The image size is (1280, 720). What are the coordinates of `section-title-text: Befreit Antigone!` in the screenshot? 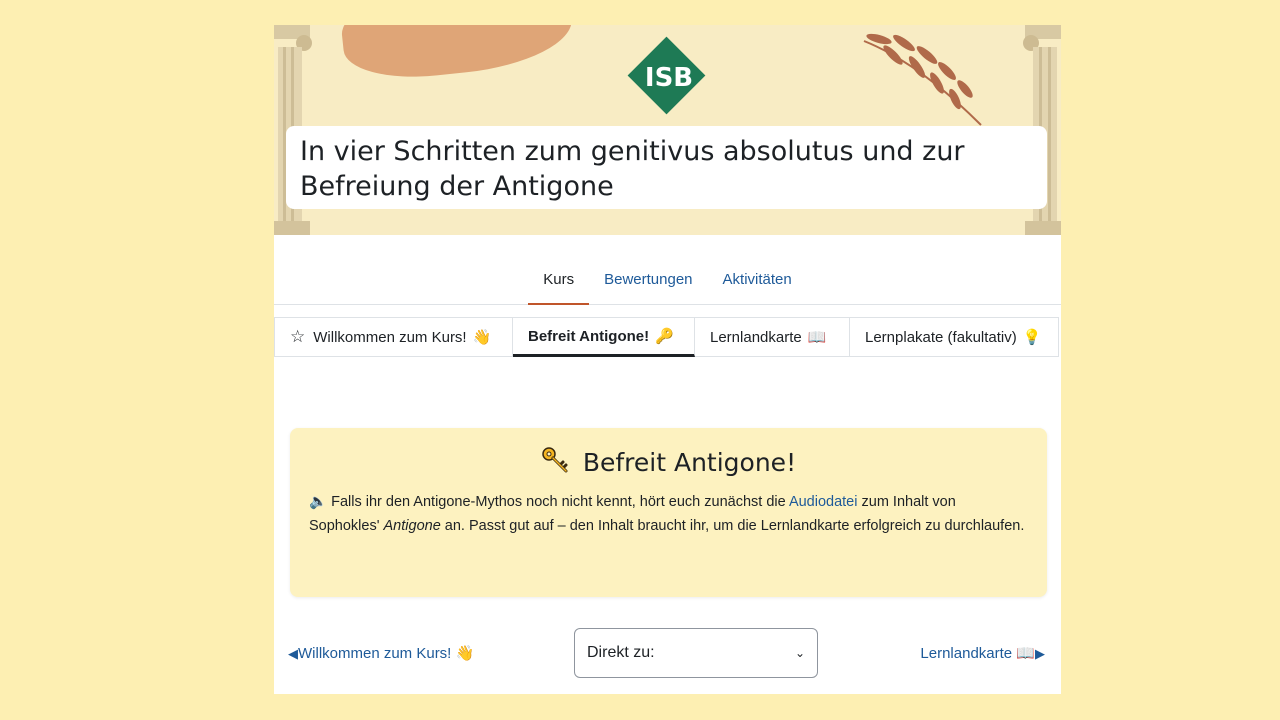 It's located at (689, 462).